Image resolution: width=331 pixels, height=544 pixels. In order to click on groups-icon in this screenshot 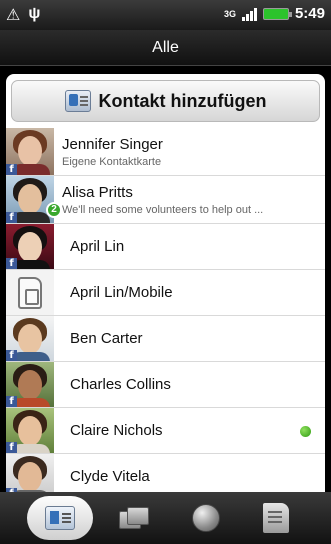, I will do `click(135, 518)`.